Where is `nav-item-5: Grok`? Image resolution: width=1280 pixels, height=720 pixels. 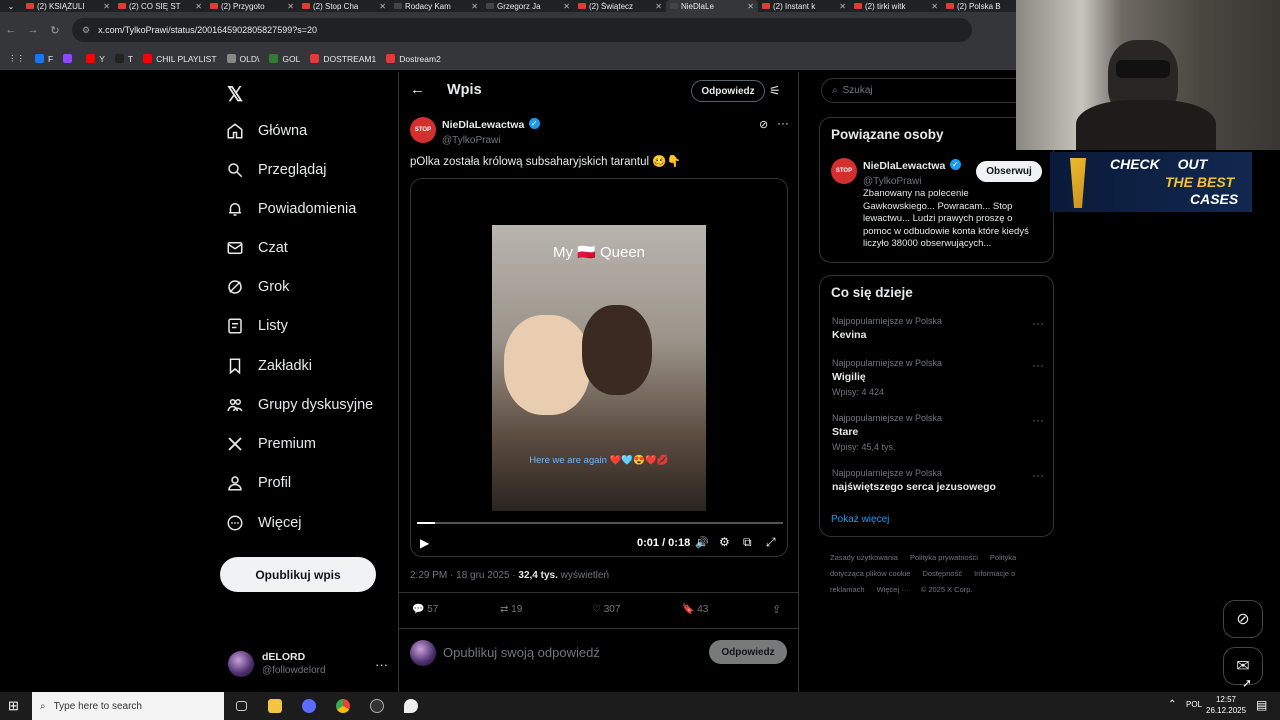
nav-item-5: Grok is located at coordinates (257, 287).